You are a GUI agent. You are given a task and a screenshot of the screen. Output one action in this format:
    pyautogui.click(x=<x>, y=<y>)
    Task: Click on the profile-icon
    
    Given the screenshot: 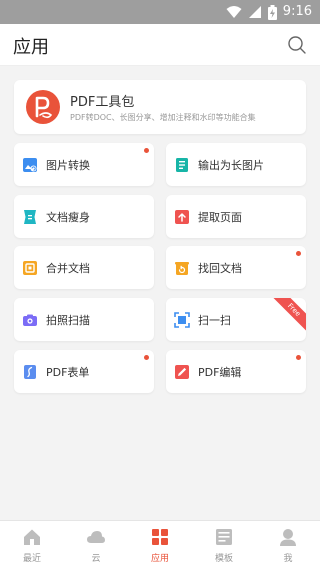 What is the action you would take?
    pyautogui.click(x=288, y=537)
    